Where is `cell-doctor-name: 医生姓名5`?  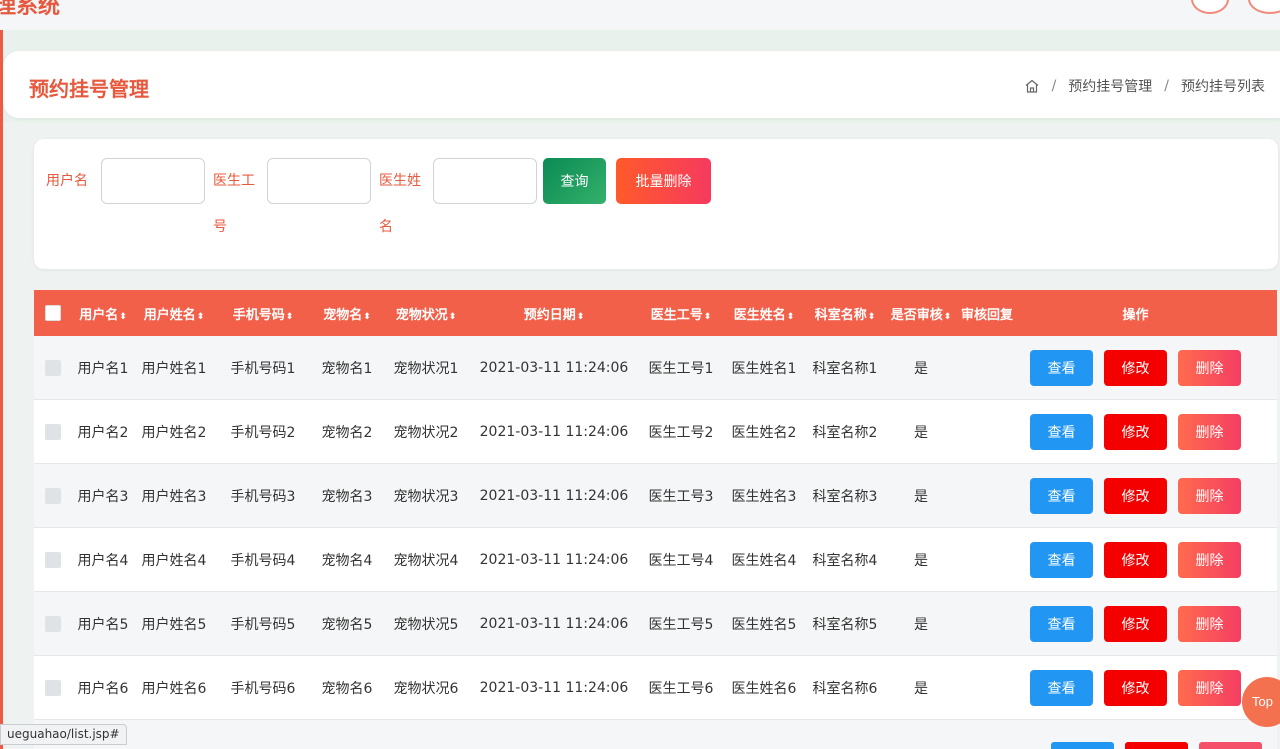 cell-doctor-name: 医生姓名5 is located at coordinates (764, 624).